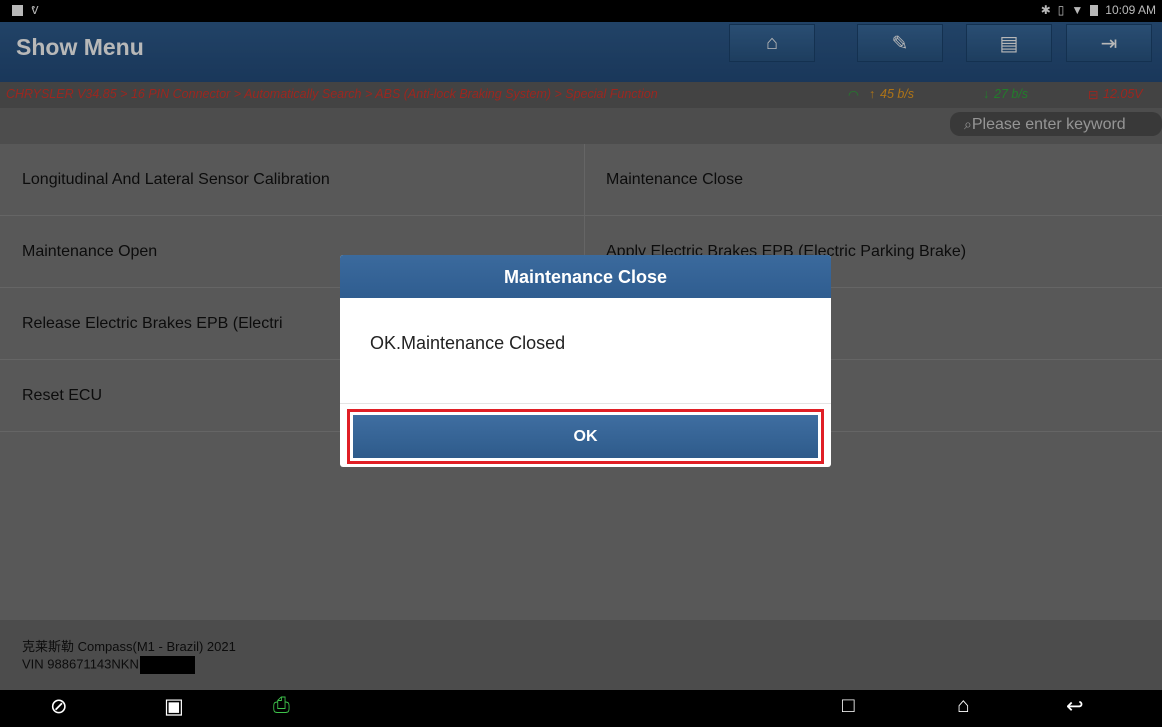  I want to click on dialog-message: OK.Maintenance Closed, so click(468, 343).